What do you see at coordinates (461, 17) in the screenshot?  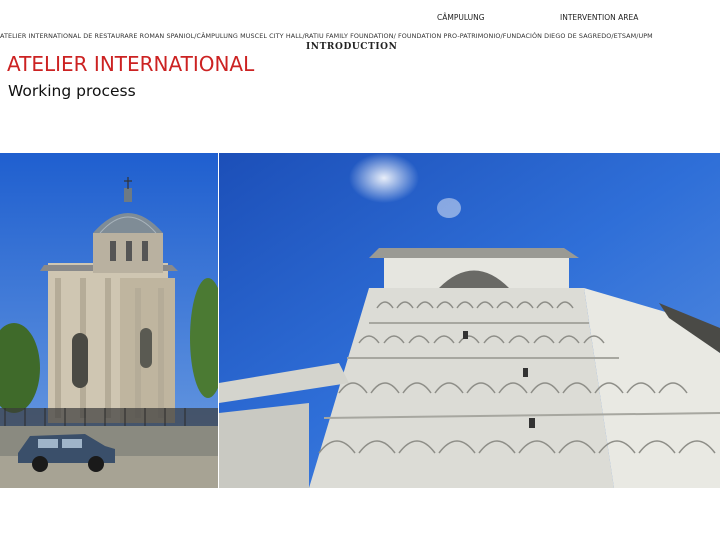 I see `nav-campulung: CÂMPULUNG` at bounding box center [461, 17].